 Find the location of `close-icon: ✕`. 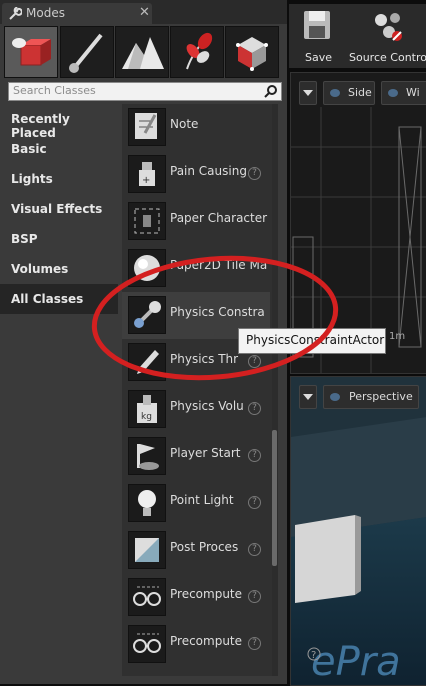

close-icon: ✕ is located at coordinates (144, 12).